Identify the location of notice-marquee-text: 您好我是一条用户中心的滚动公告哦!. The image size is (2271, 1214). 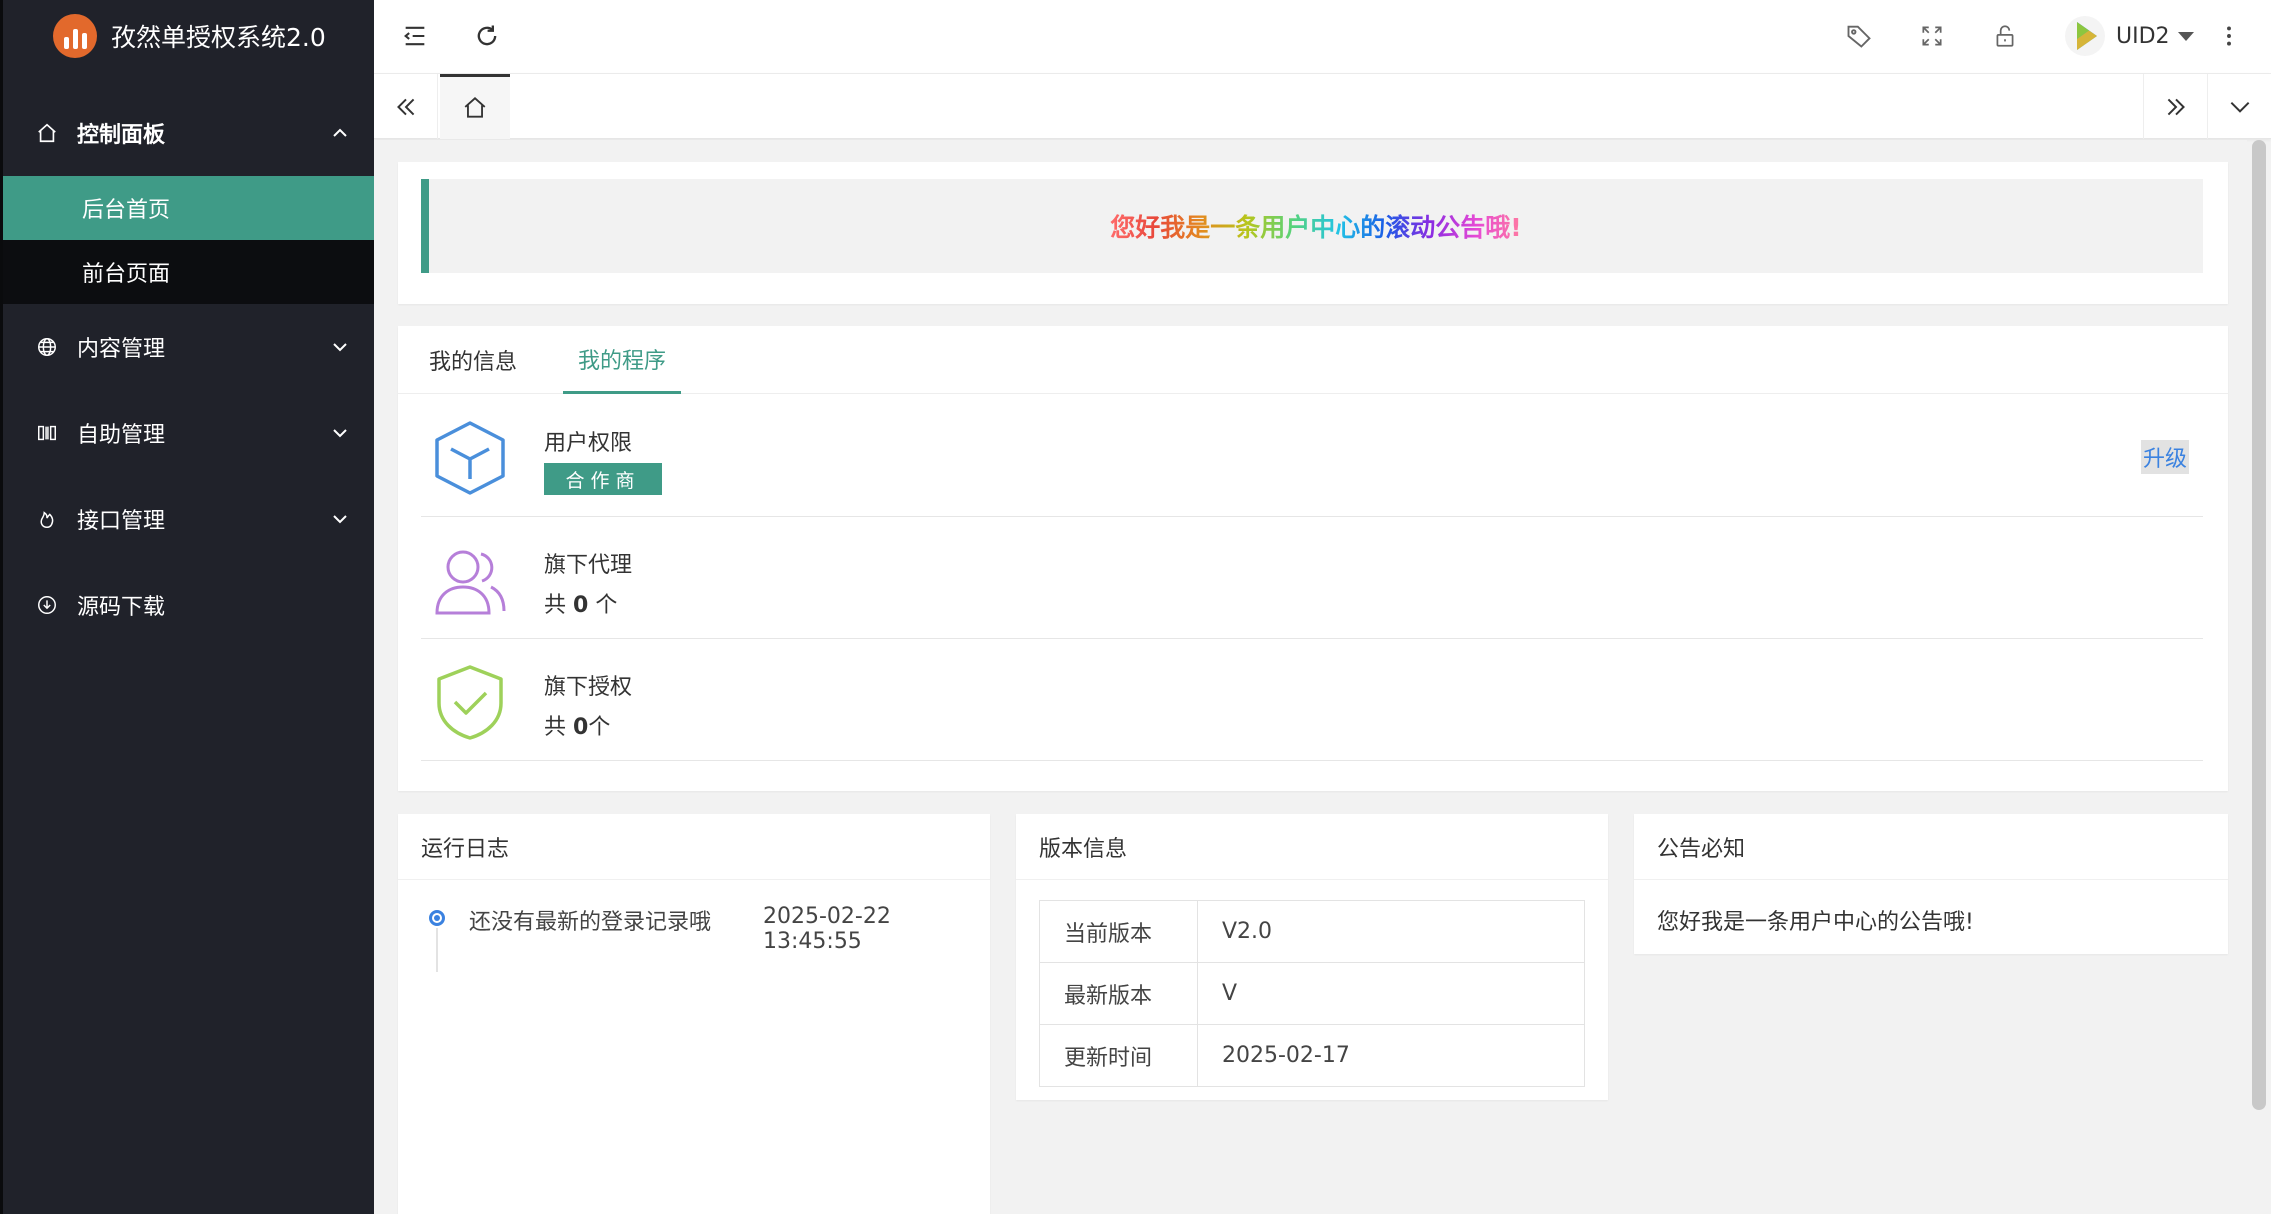
(1315, 226).